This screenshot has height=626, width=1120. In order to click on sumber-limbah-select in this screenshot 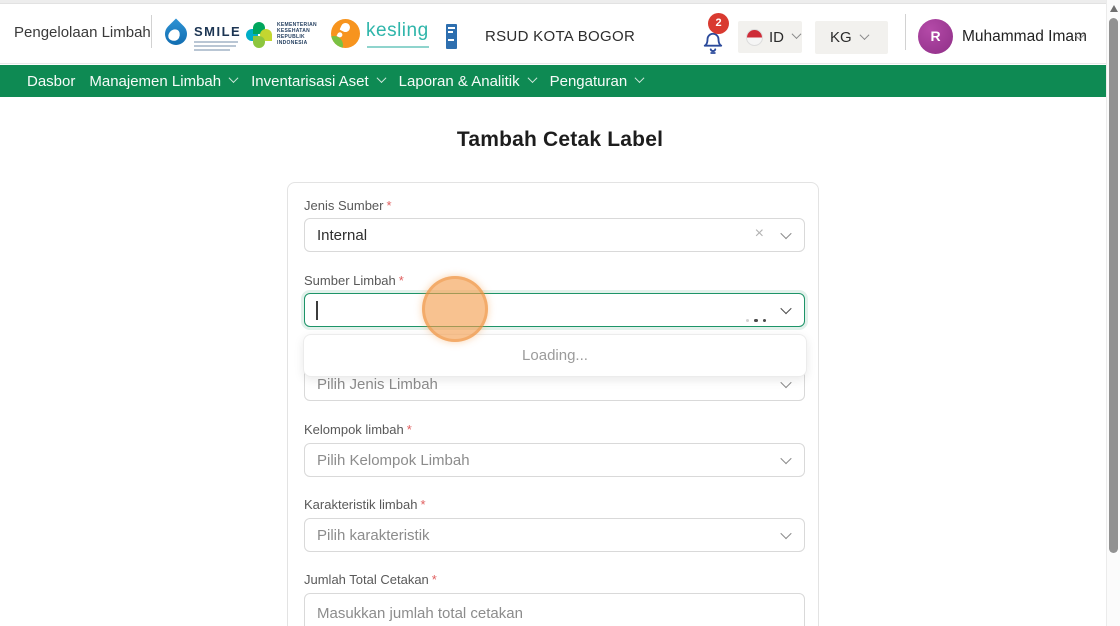, I will do `click(554, 310)`.